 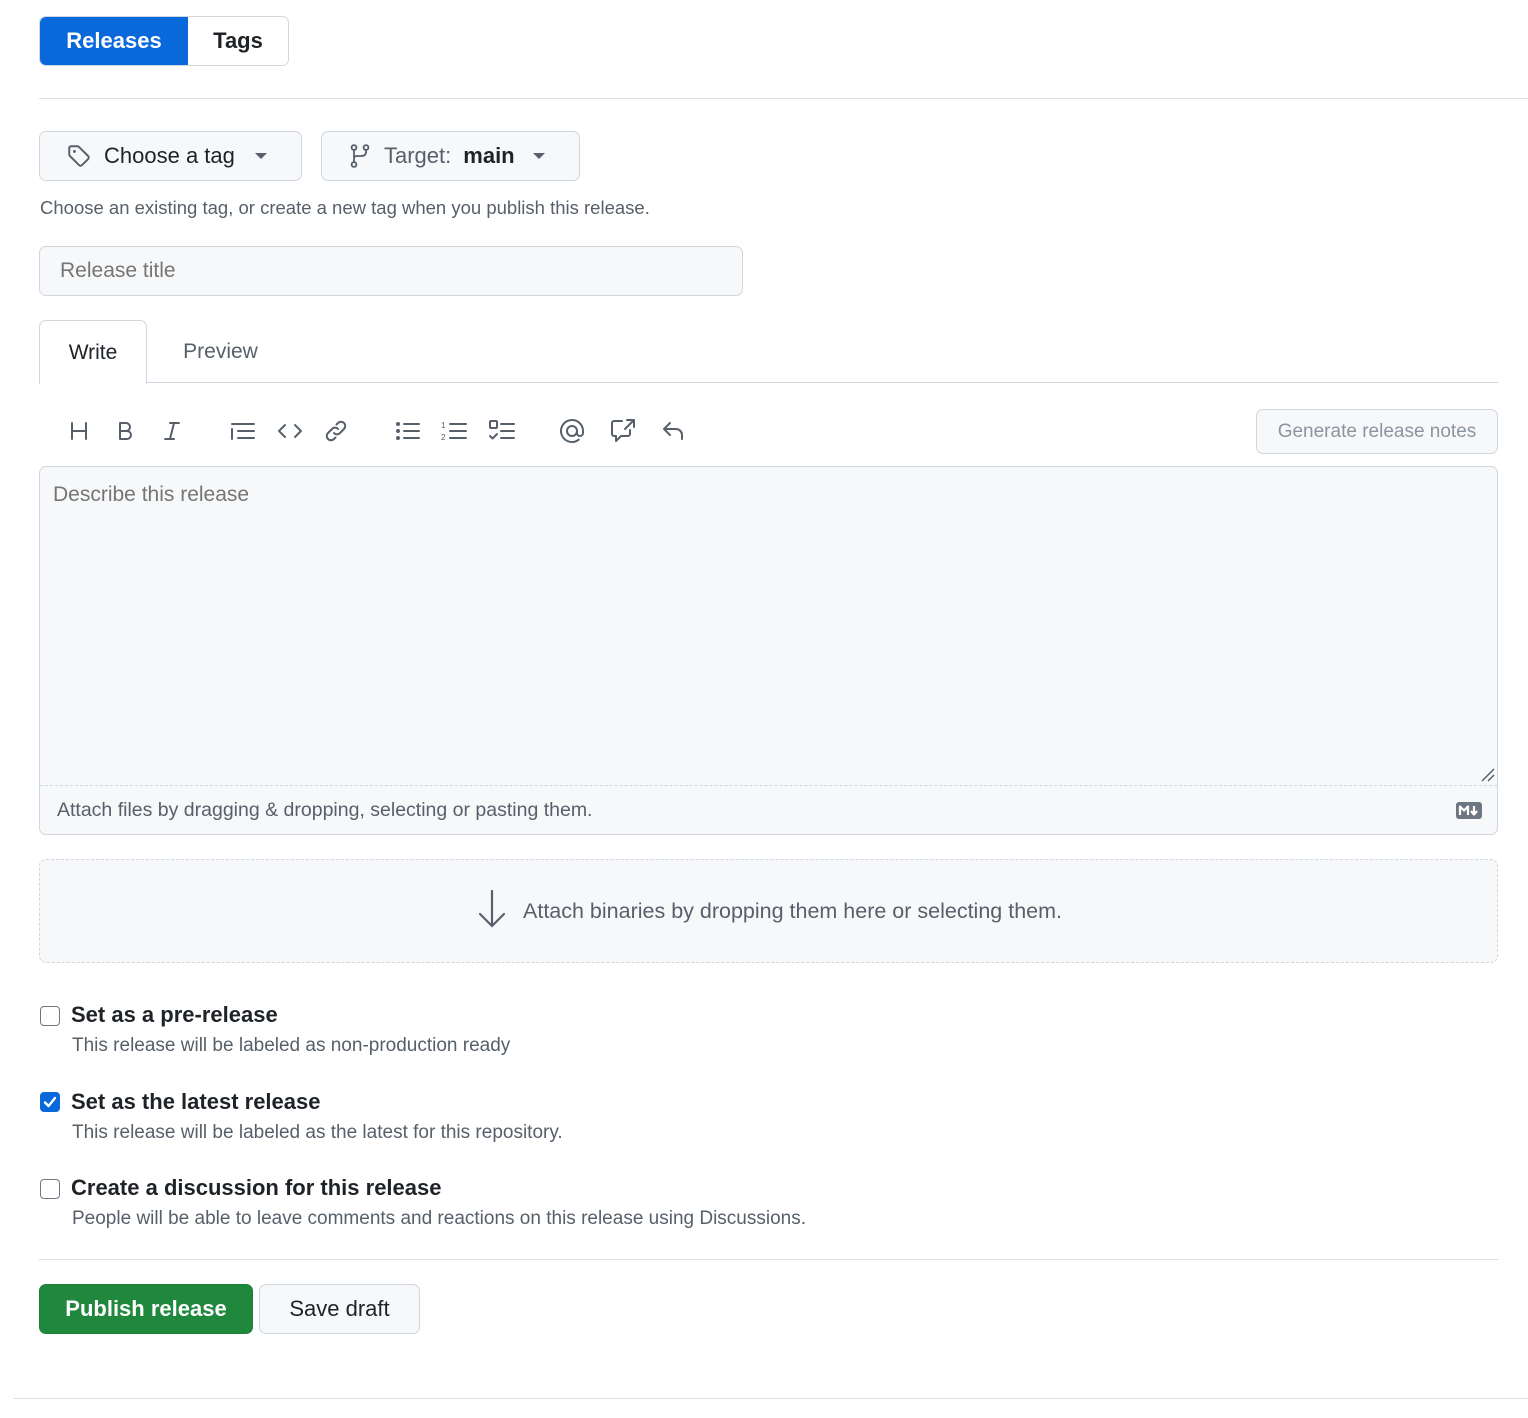 What do you see at coordinates (290, 431) in the screenshot?
I see `code-icon` at bounding box center [290, 431].